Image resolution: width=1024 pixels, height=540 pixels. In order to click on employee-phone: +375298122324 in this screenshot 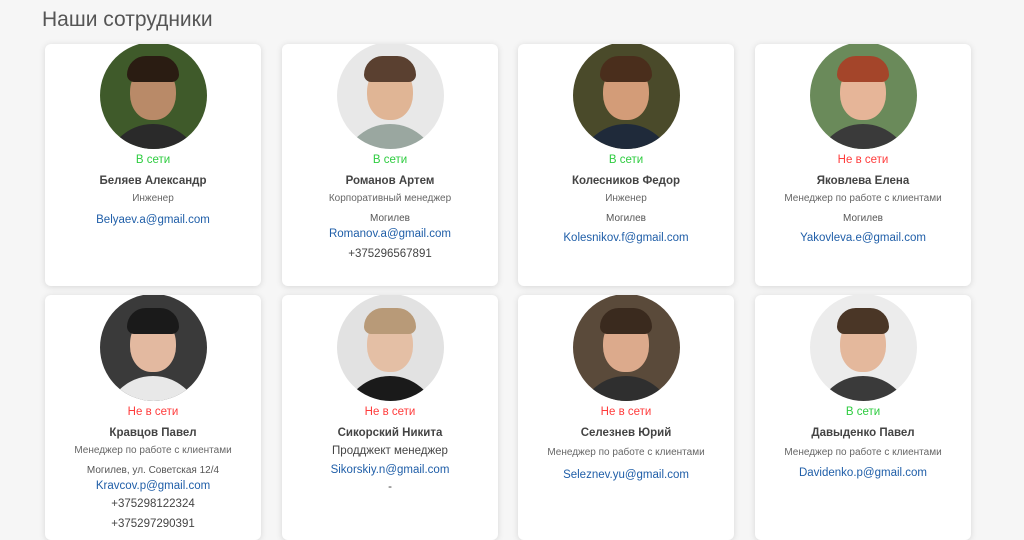, I will do `click(153, 504)`.